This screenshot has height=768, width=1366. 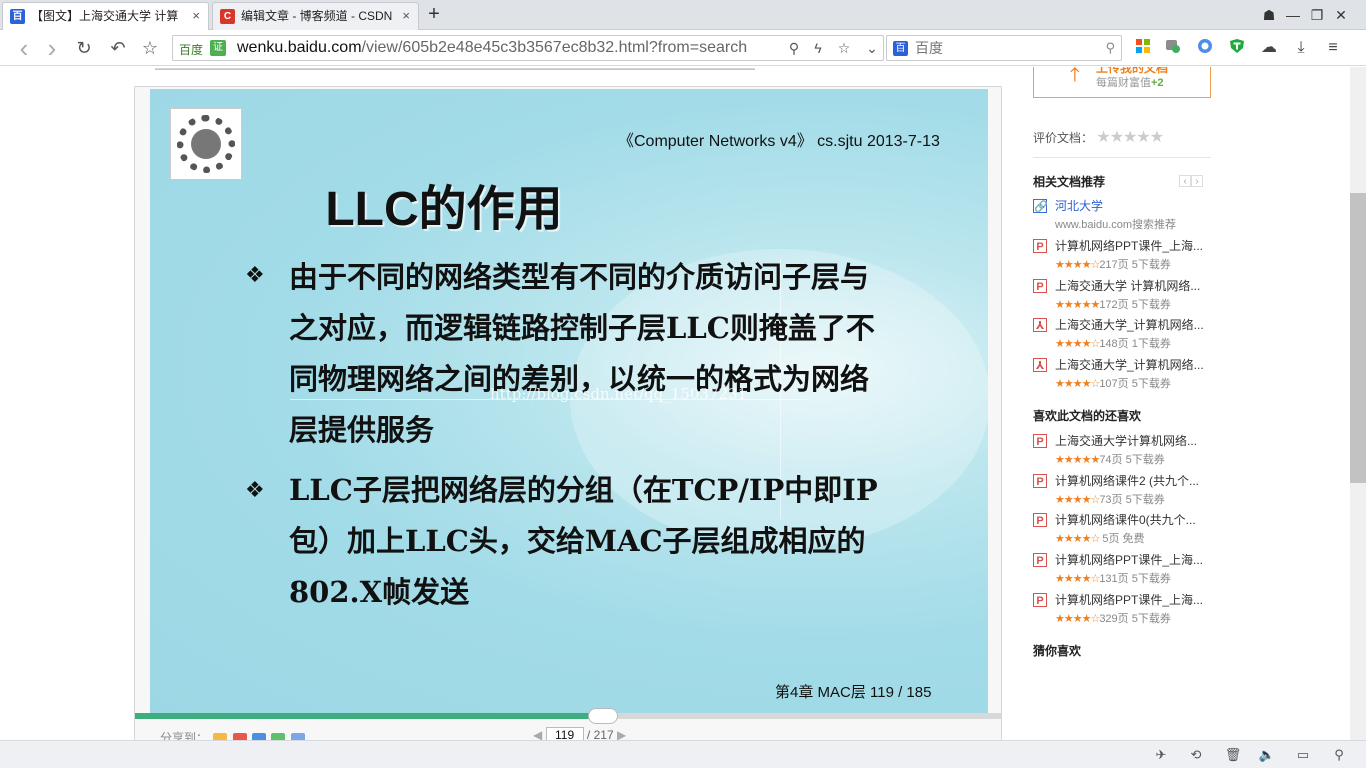 What do you see at coordinates (1122, 491) in the screenshot?
I see `also-liked-item: P 计算机网络课件2 (共九个... ★★★★☆73页 5下载券` at bounding box center [1122, 491].